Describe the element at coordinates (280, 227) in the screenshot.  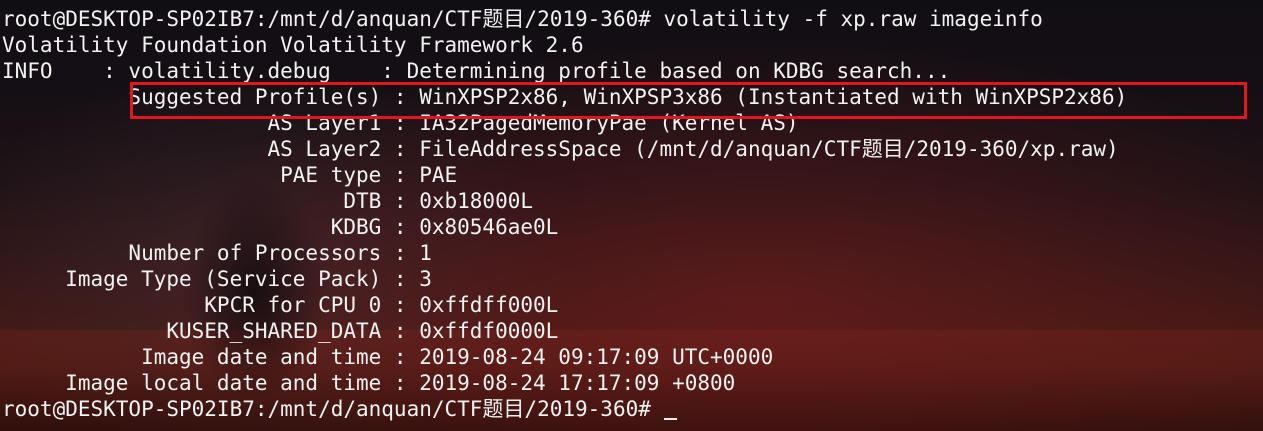
I see `output-kdbg: KDBG : 0x80546ae0L` at that location.